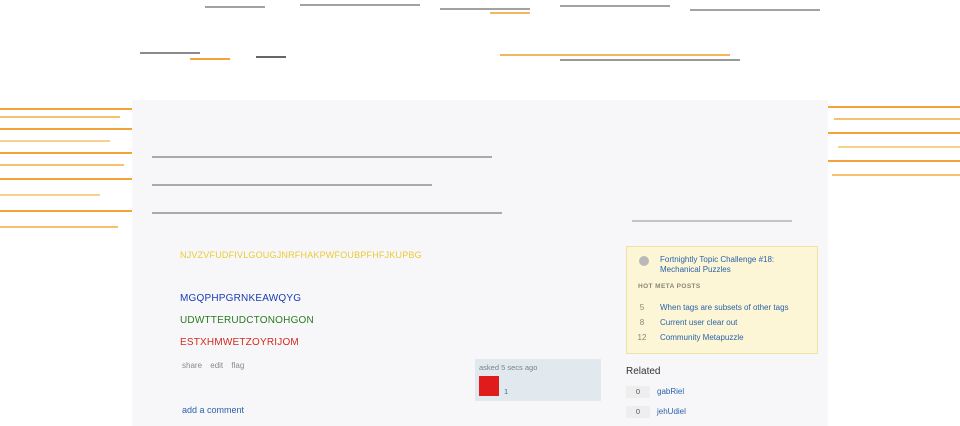 The height and width of the screenshot is (426, 960). What do you see at coordinates (213, 410) in the screenshot?
I see `add-comment-link: add a comment` at bounding box center [213, 410].